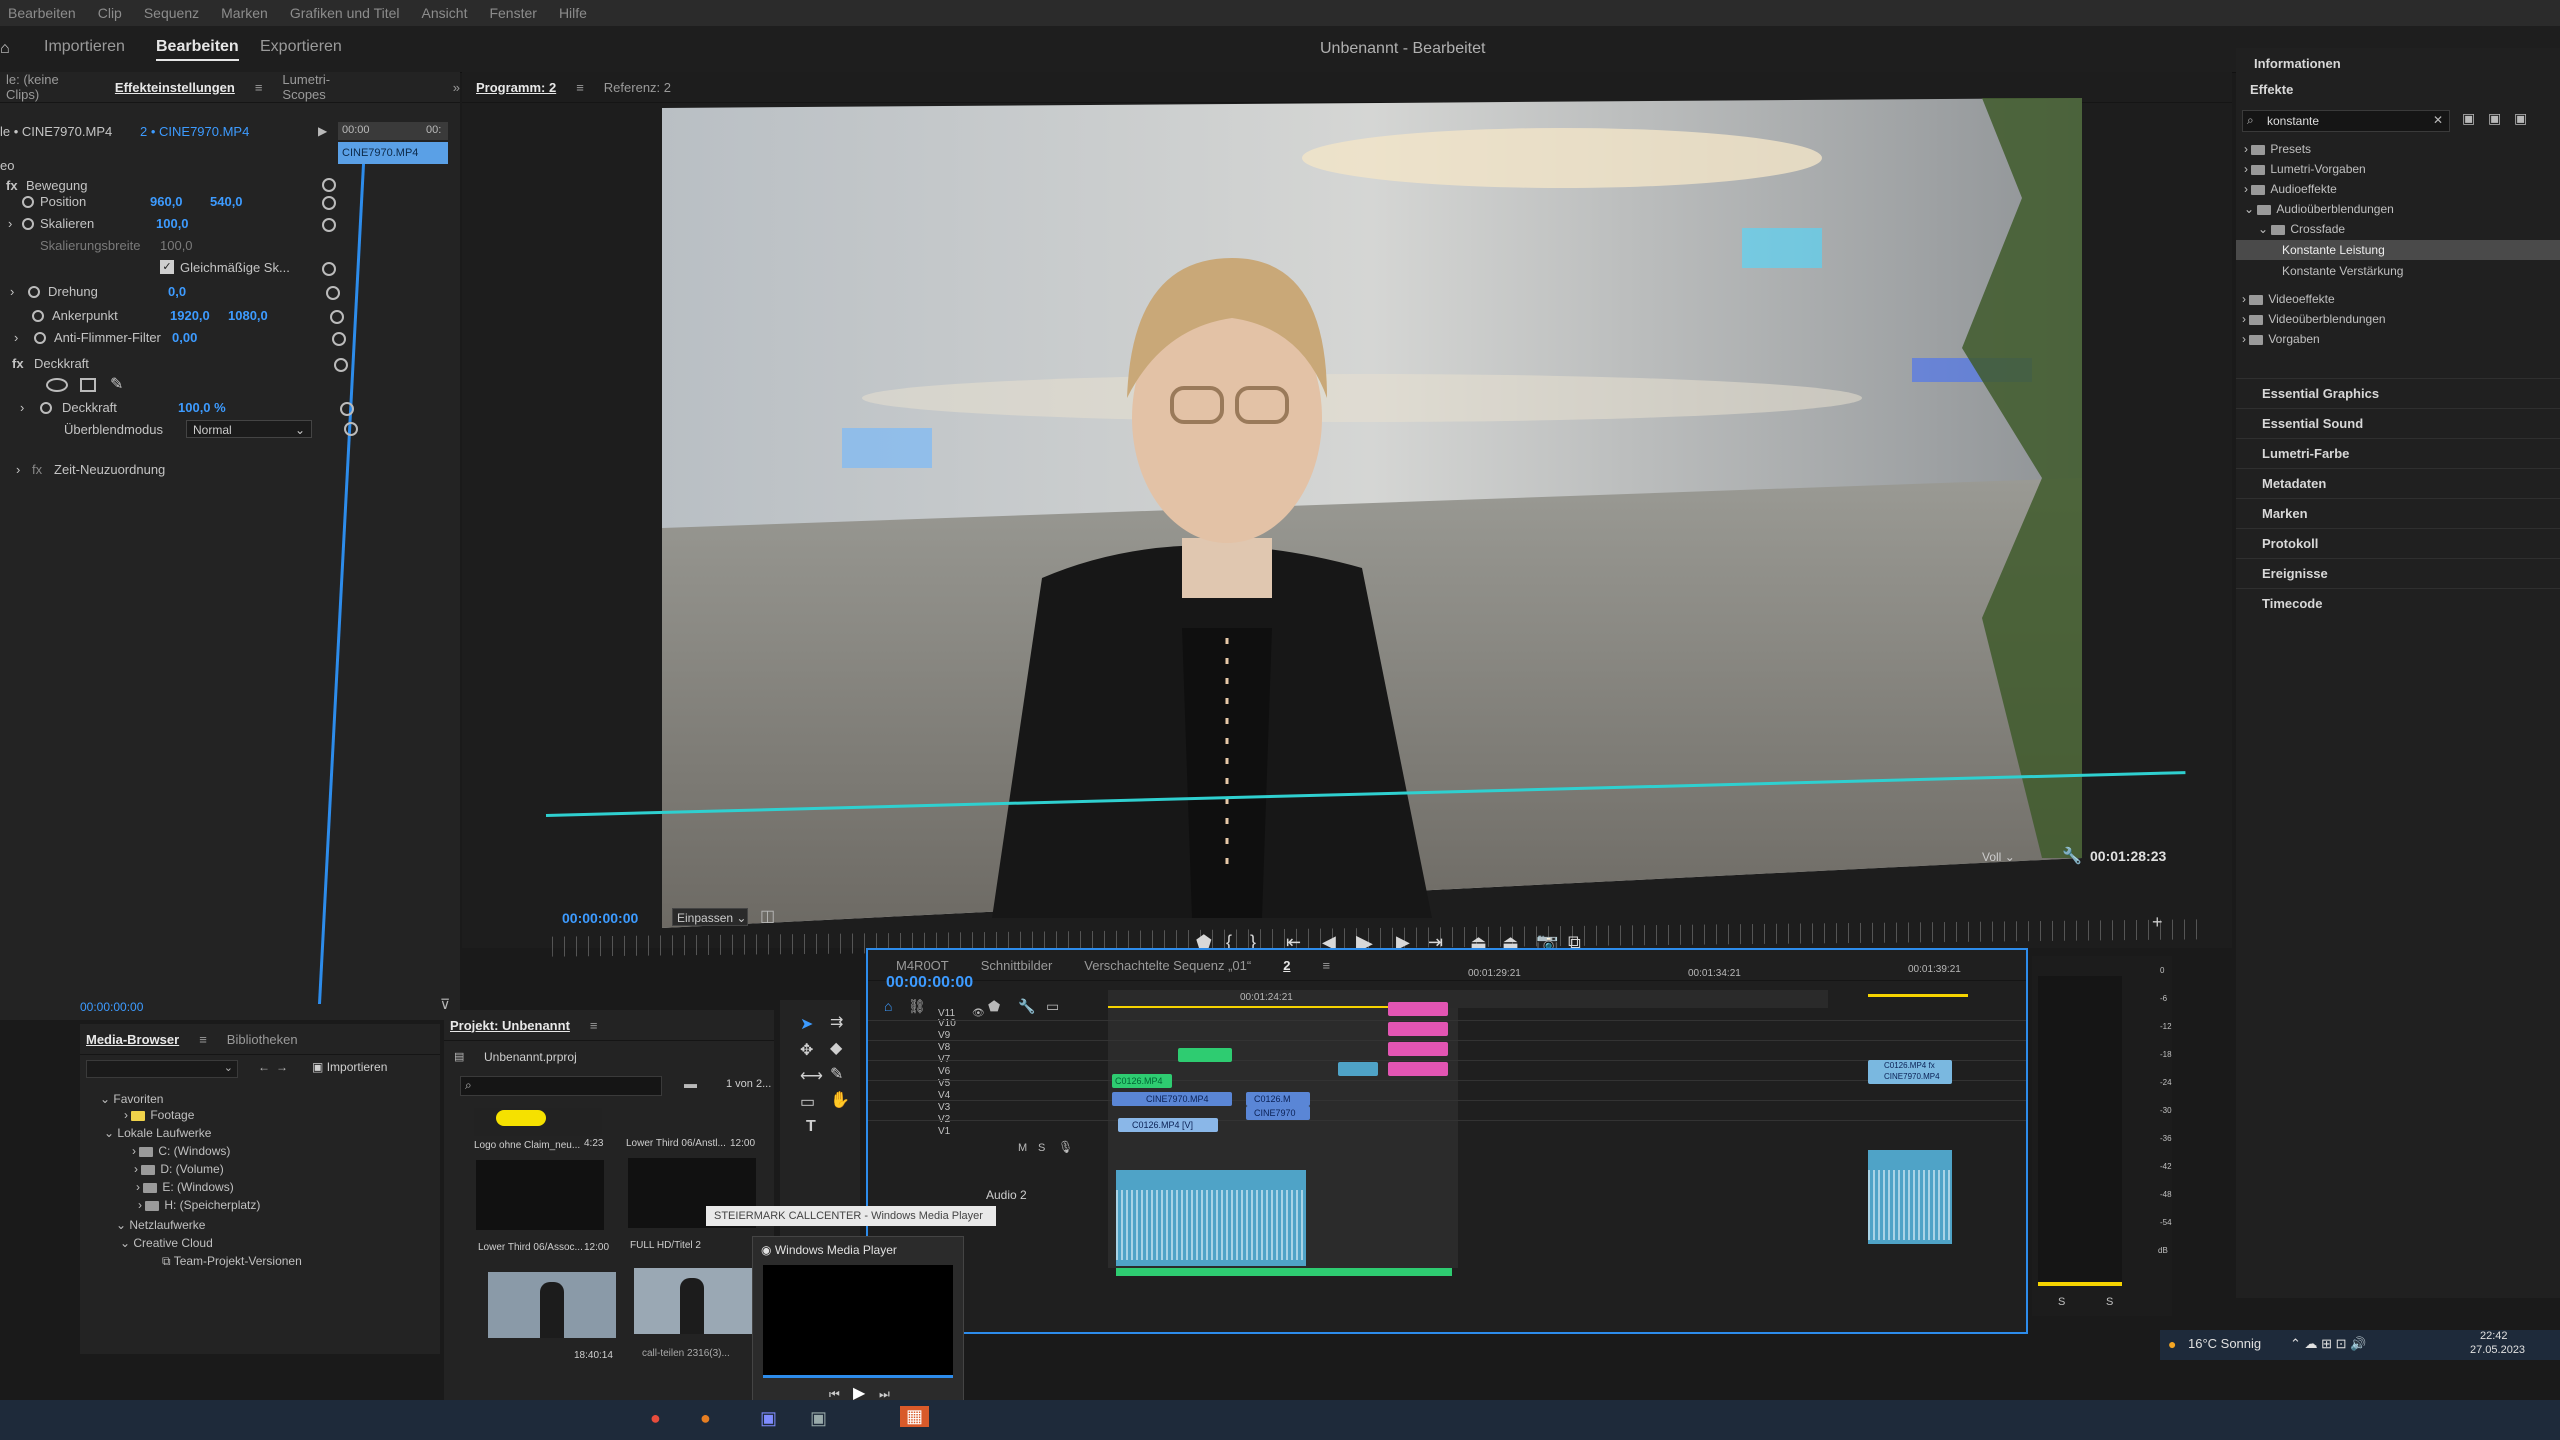 The width and height of the screenshot is (2560, 1440). What do you see at coordinates (1172, 1099) in the screenshot?
I see `clip-video: CINE7970.MP4` at bounding box center [1172, 1099].